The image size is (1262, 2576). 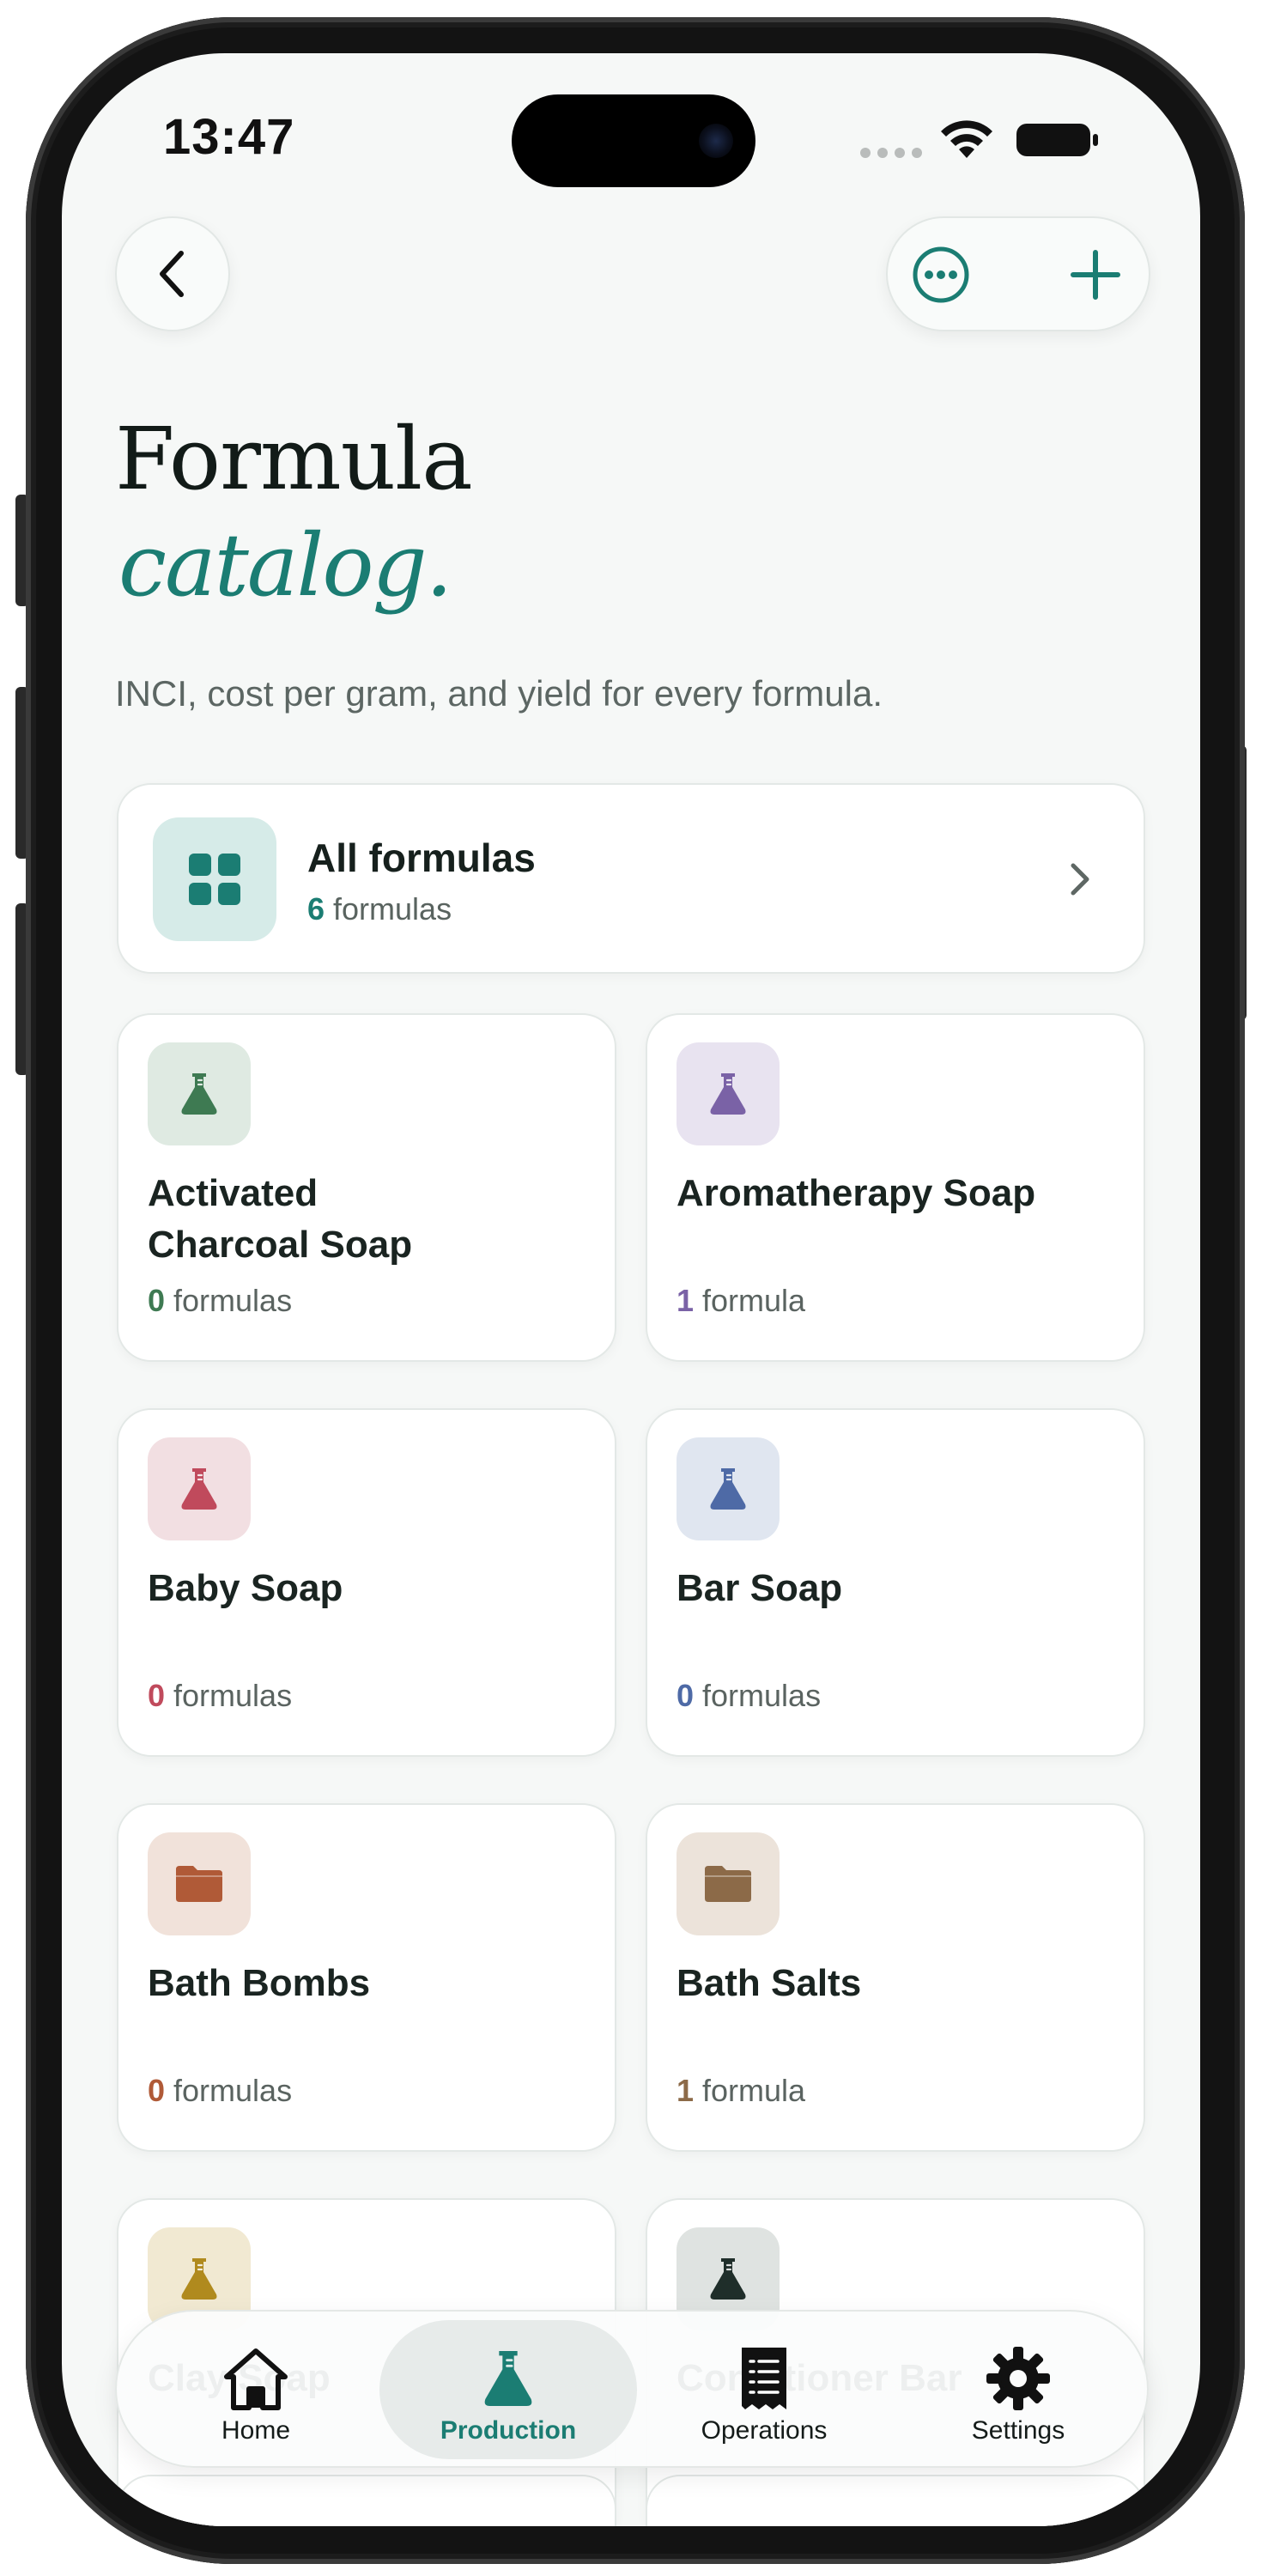 I want to click on category-card: Bath Bombs 0 formulas, so click(x=366, y=1977).